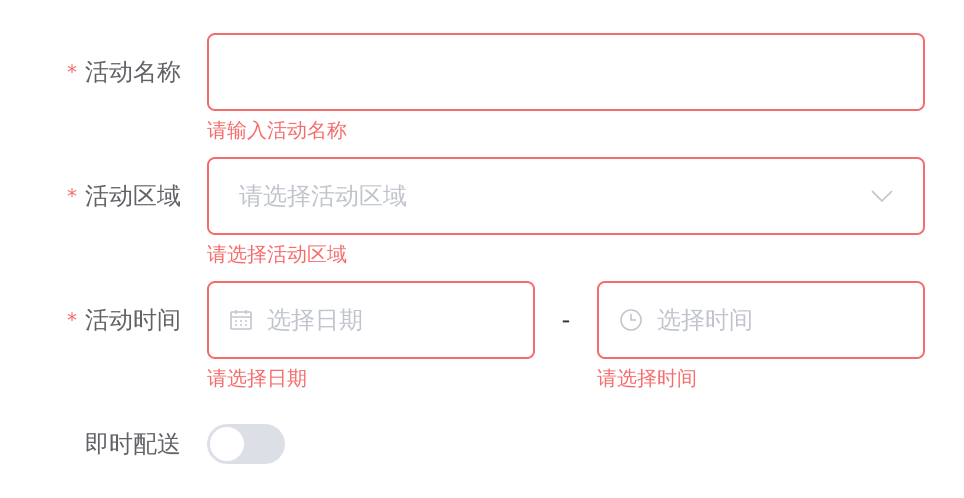  Describe the element at coordinates (241, 320) in the screenshot. I see `calendar-icon` at that location.